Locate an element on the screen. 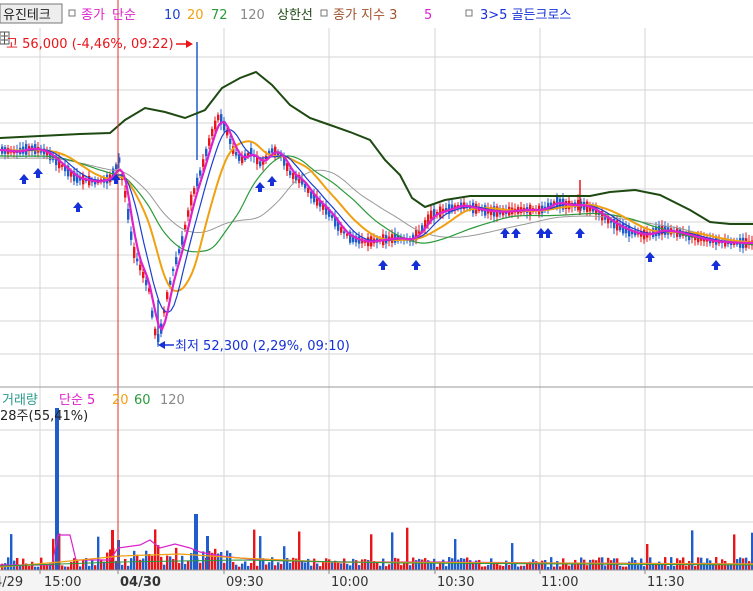  index-label: 종가 지수 3 is located at coordinates (365, 15).